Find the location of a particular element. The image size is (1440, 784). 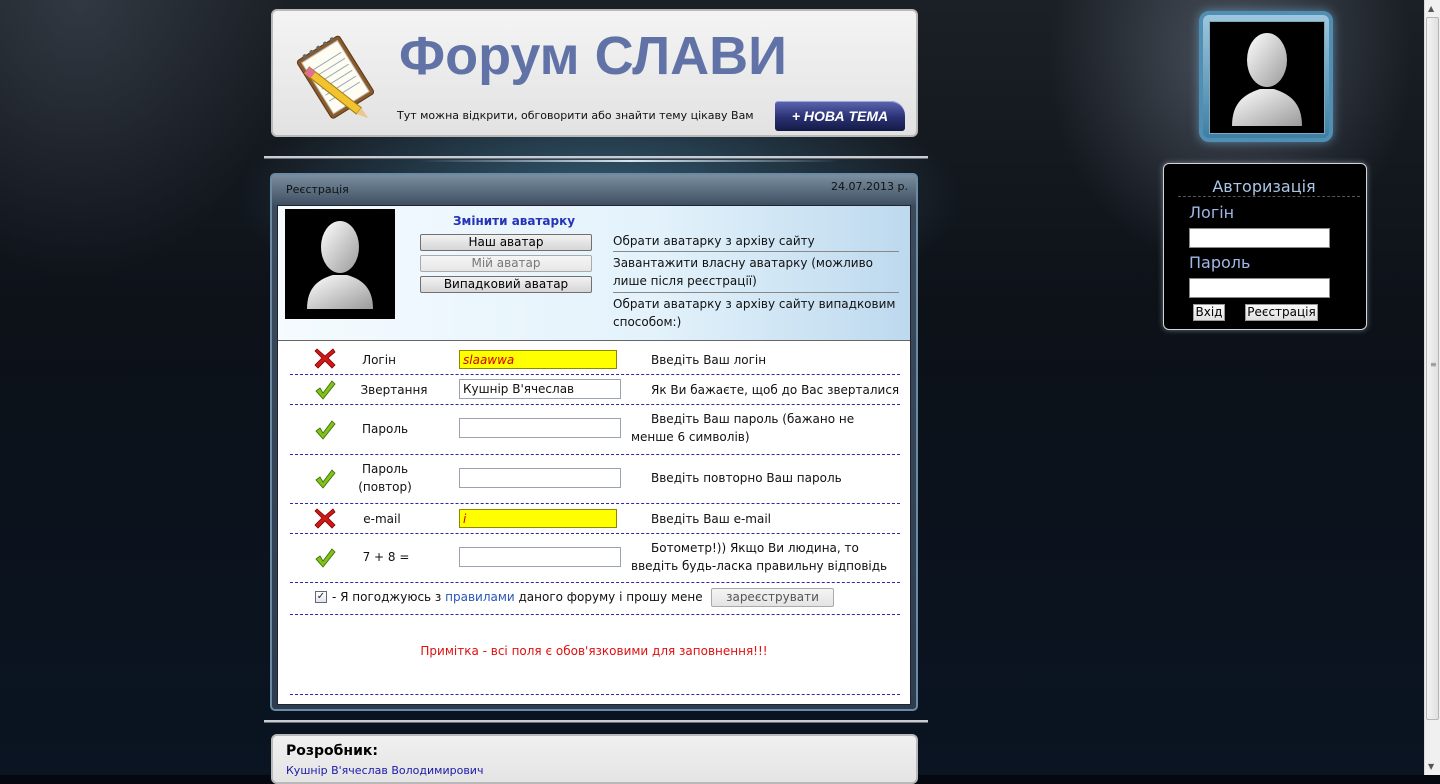

auth-password-label: Пароль is located at coordinates (1220, 262).